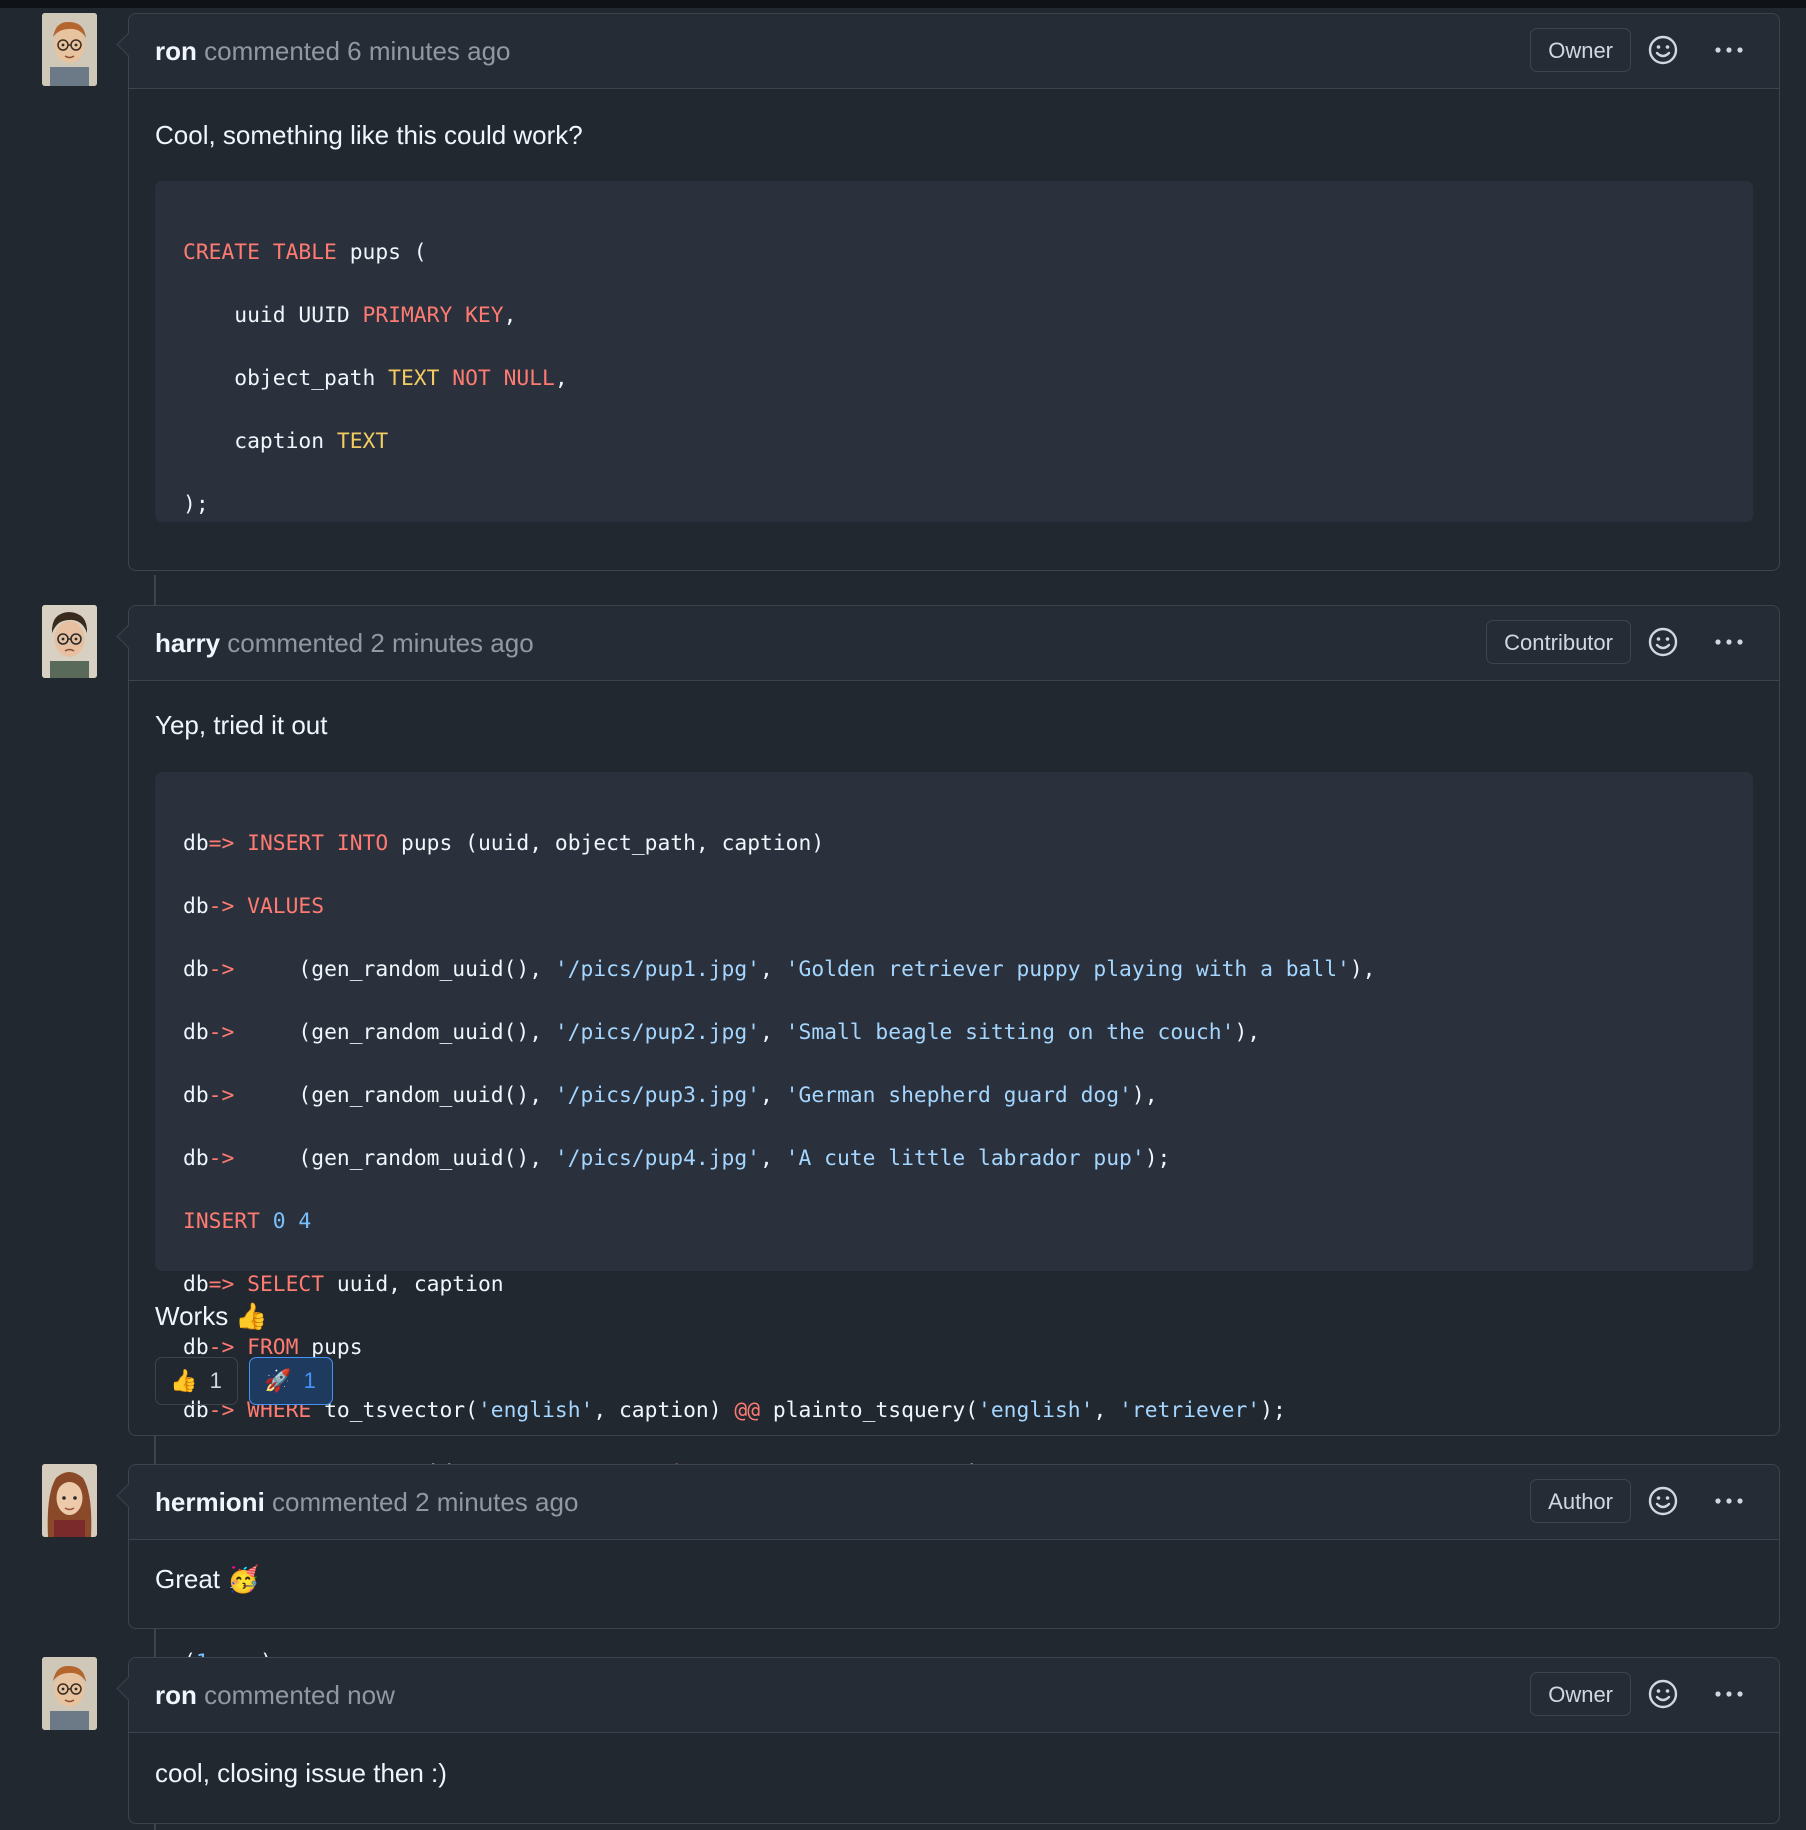  What do you see at coordinates (350, 315) in the screenshot?
I see `code-line: uuid UUID PRIMARY KEY,` at bounding box center [350, 315].